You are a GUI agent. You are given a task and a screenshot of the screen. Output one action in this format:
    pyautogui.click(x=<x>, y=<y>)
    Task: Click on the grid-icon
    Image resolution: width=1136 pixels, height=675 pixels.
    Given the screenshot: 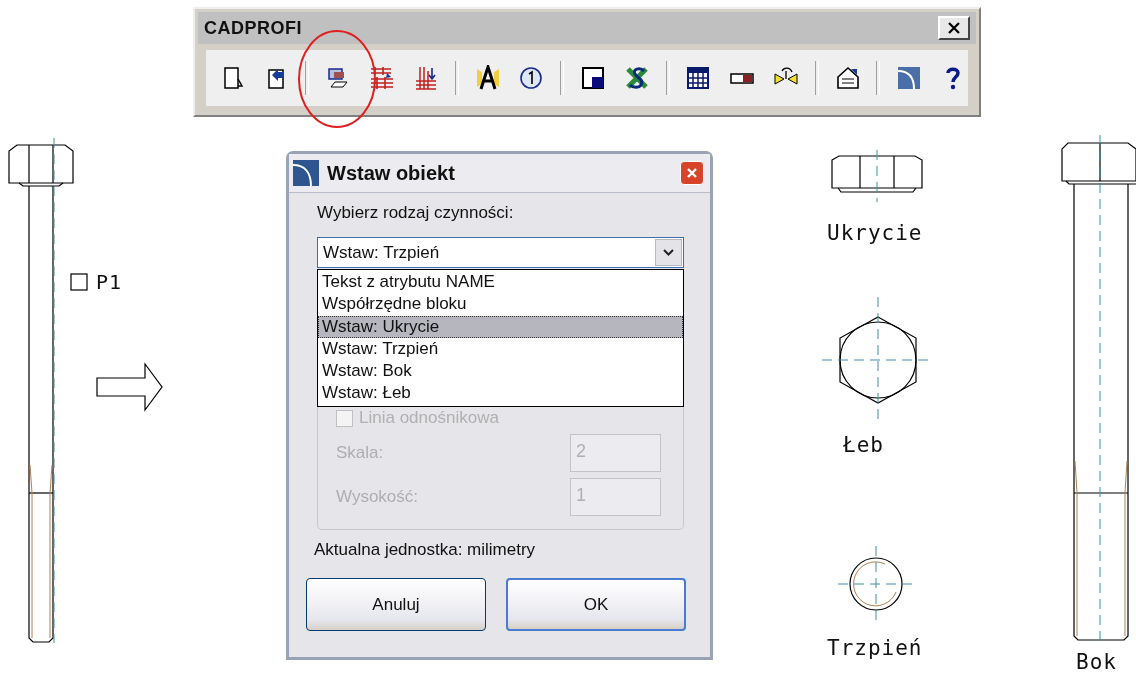 What is the action you would take?
    pyautogui.click(x=698, y=78)
    